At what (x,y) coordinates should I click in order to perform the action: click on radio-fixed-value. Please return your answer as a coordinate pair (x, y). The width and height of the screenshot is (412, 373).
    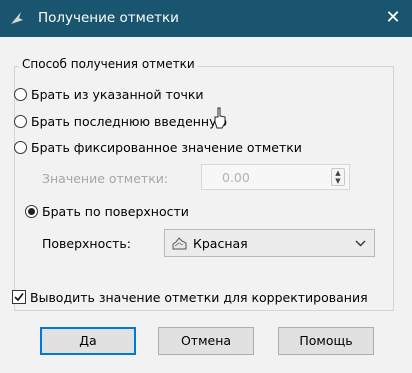
    Looking at the image, I should click on (20, 147).